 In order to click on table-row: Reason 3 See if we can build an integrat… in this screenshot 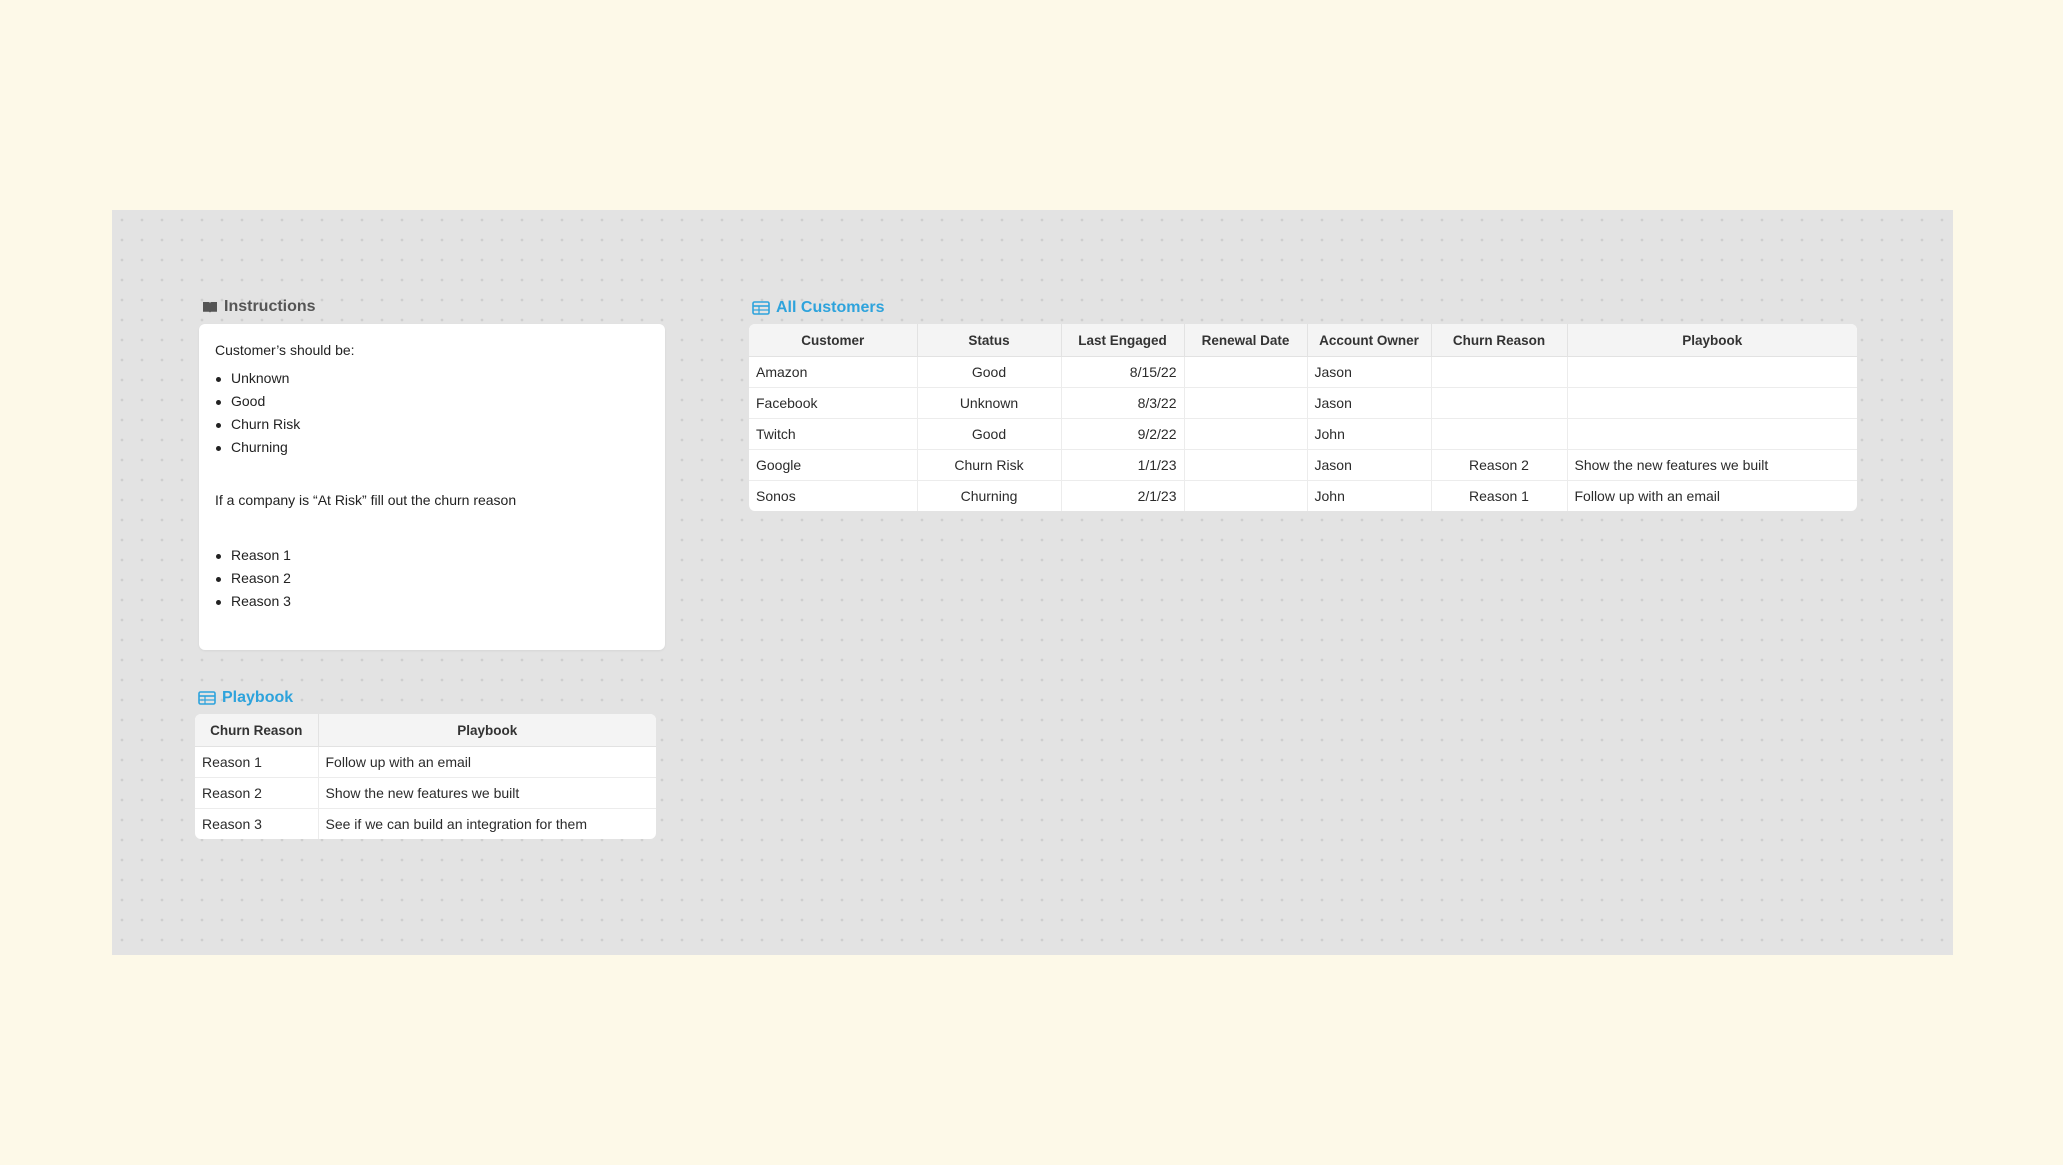, I will do `click(425, 824)`.